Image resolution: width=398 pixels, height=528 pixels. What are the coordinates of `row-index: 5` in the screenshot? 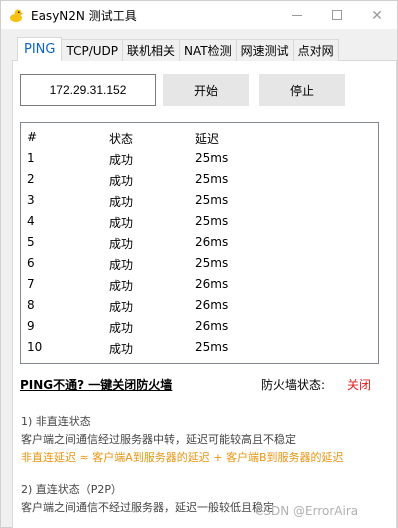 It's located at (31, 242).